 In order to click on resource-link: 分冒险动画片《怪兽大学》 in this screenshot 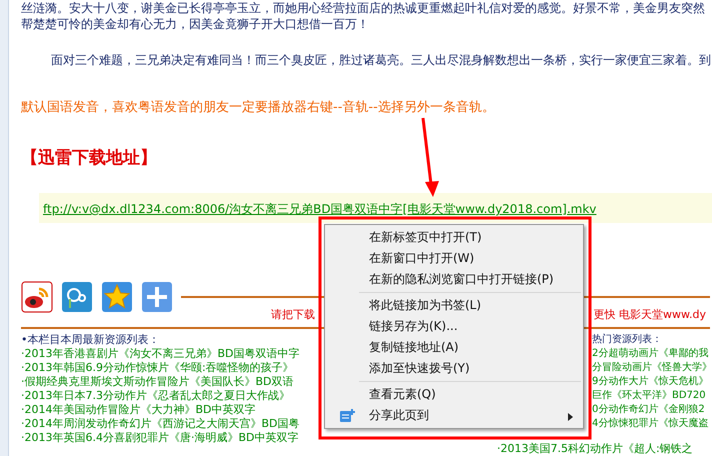, I will do `click(651, 368)`.